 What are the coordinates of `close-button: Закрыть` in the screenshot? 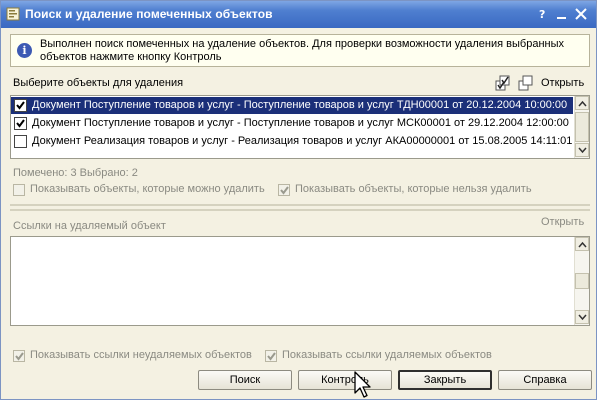 It's located at (445, 380).